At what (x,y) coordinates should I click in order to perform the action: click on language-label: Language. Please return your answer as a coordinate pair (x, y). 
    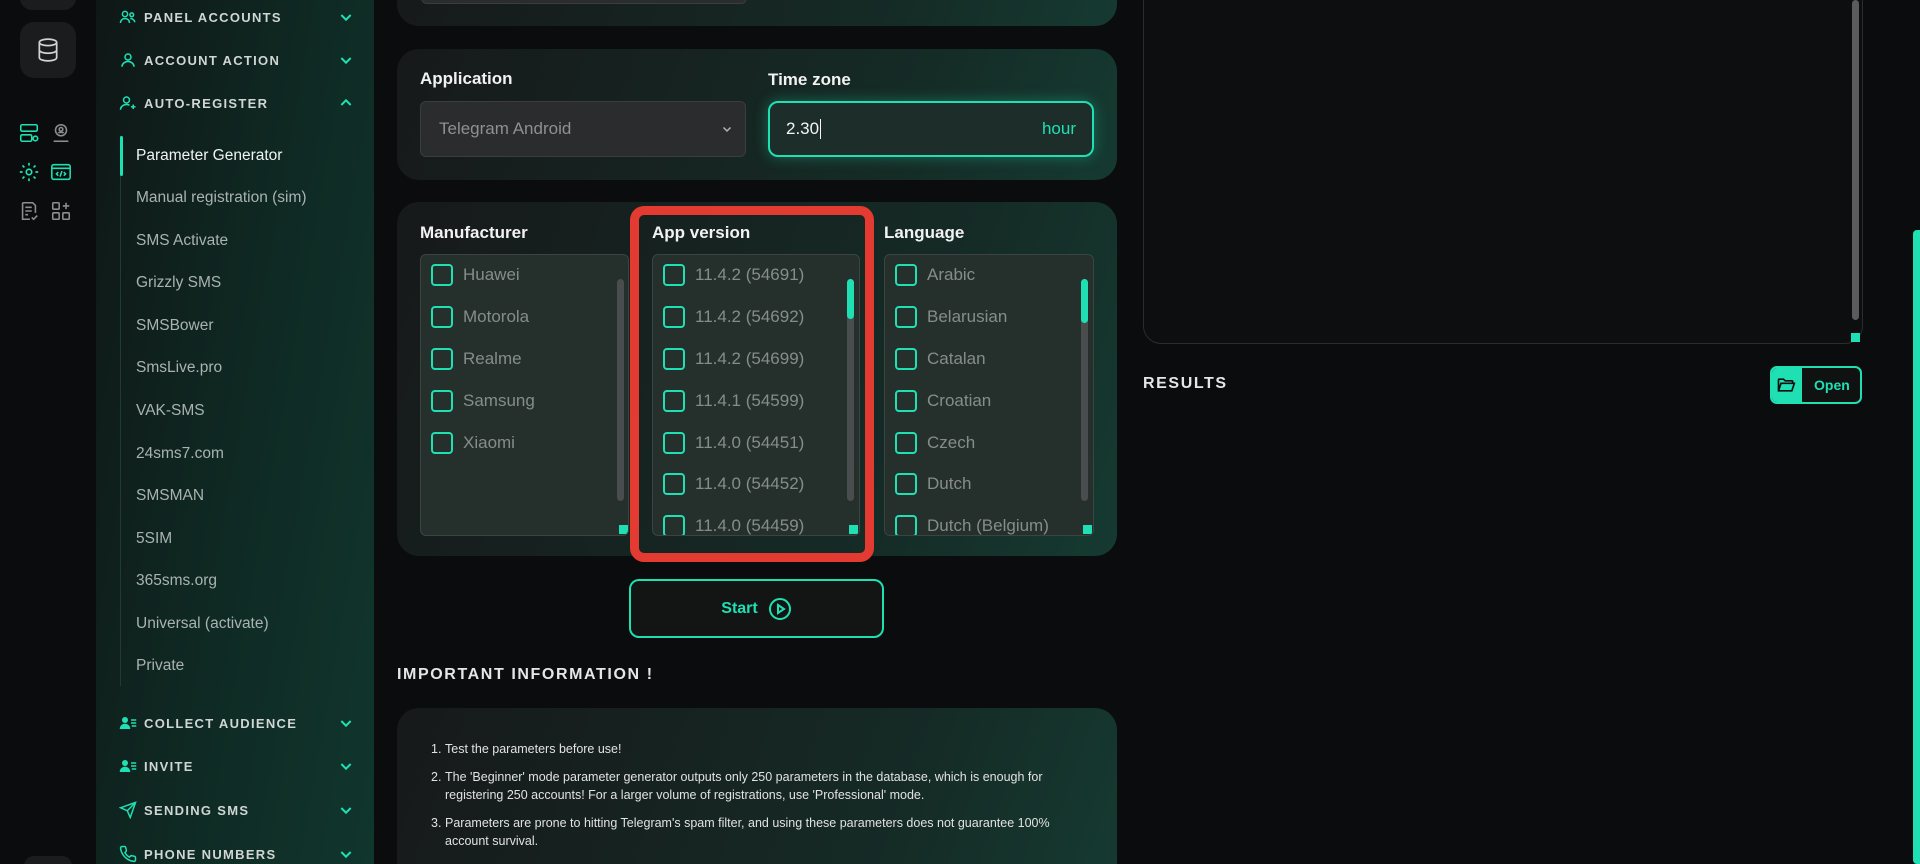
    Looking at the image, I should click on (924, 232).